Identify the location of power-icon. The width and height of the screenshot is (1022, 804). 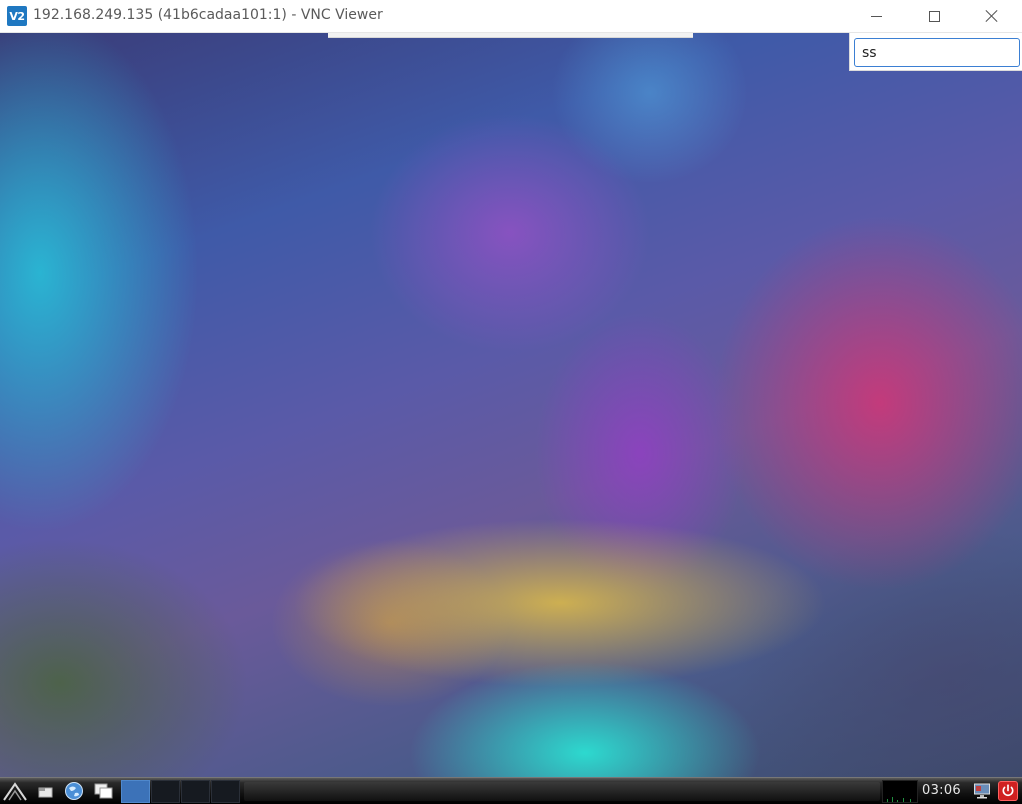
(1008, 790).